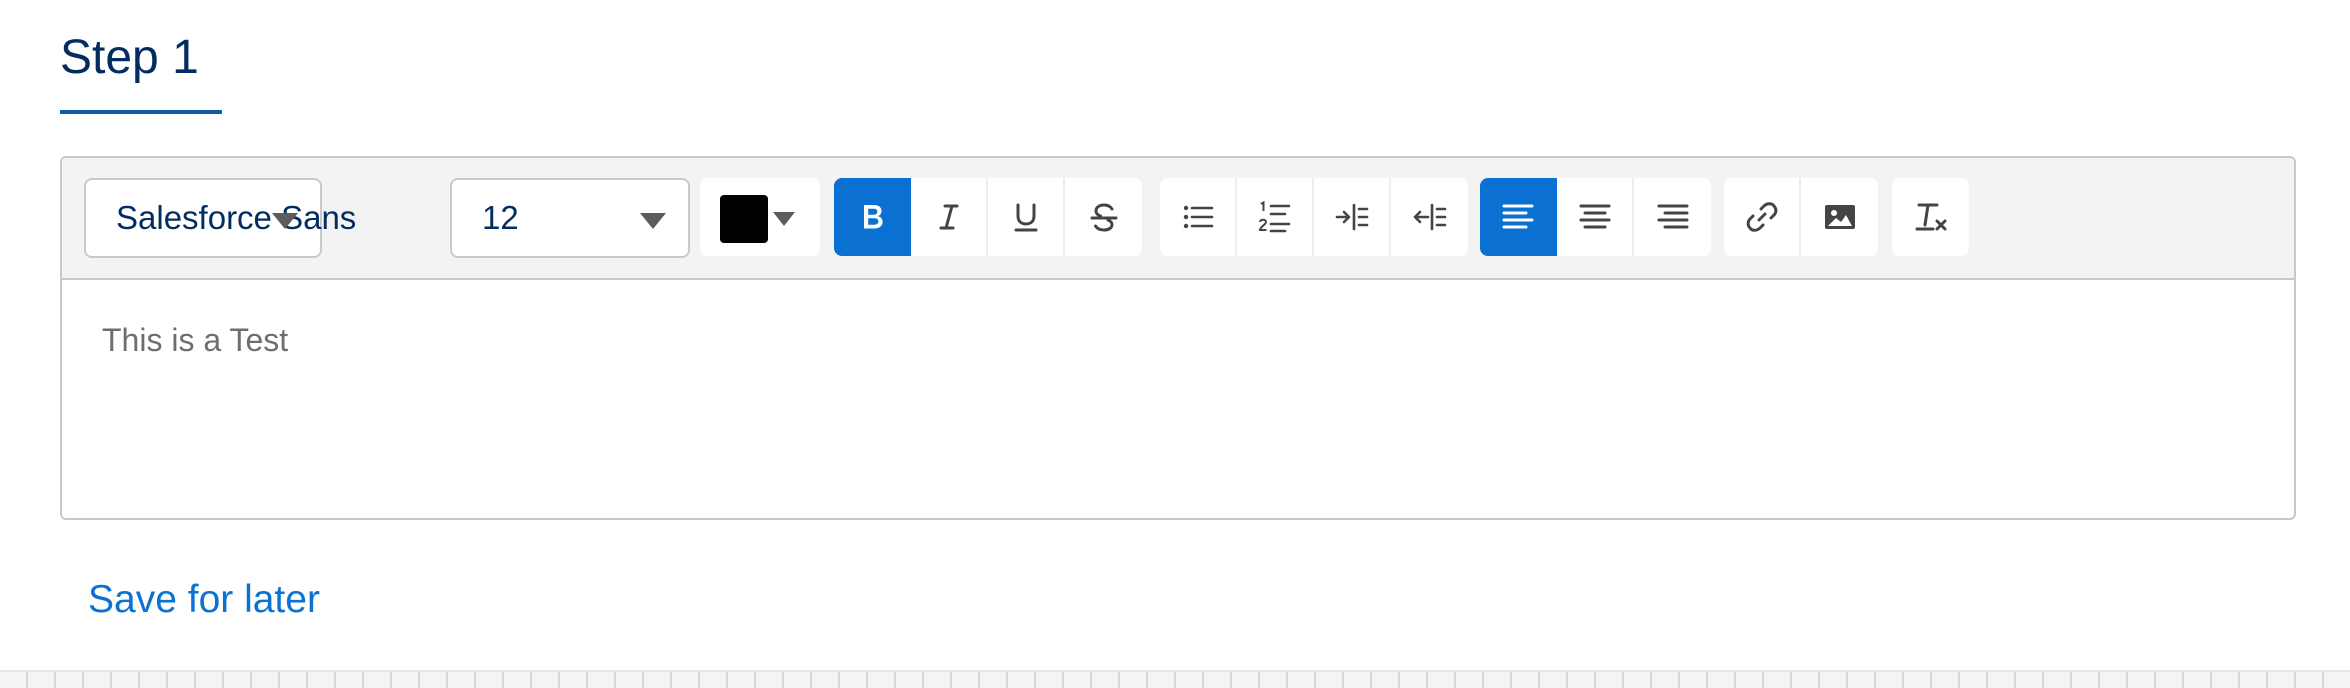 Image resolution: width=2350 pixels, height=688 pixels. Describe the element at coordinates (570, 218) in the screenshot. I see `font-size-select: 12` at that location.